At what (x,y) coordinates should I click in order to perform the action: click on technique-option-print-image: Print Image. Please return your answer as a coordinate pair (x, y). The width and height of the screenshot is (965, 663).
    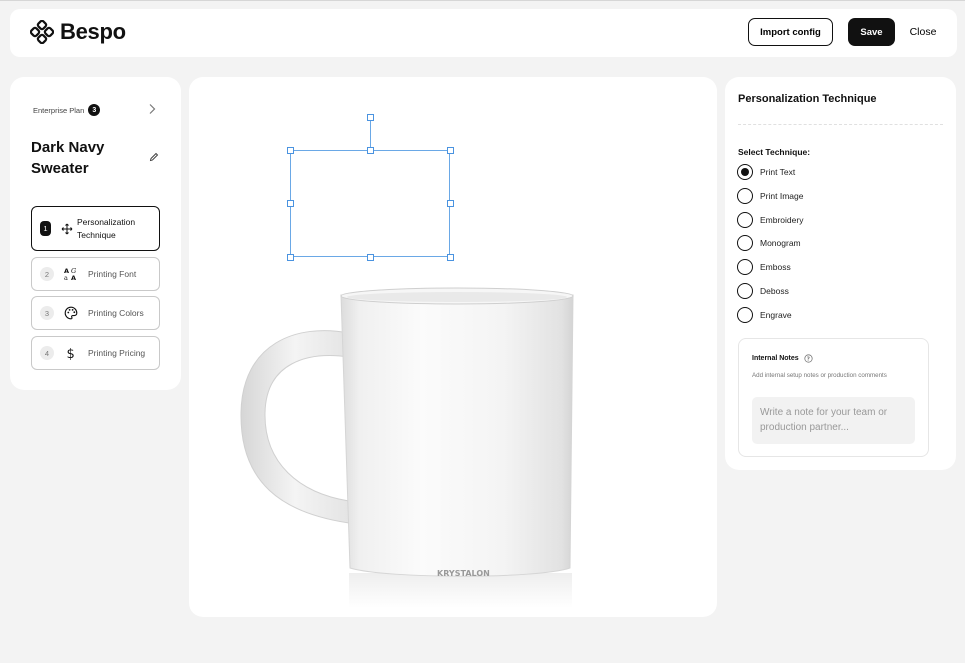
    Looking at the image, I should click on (770, 196).